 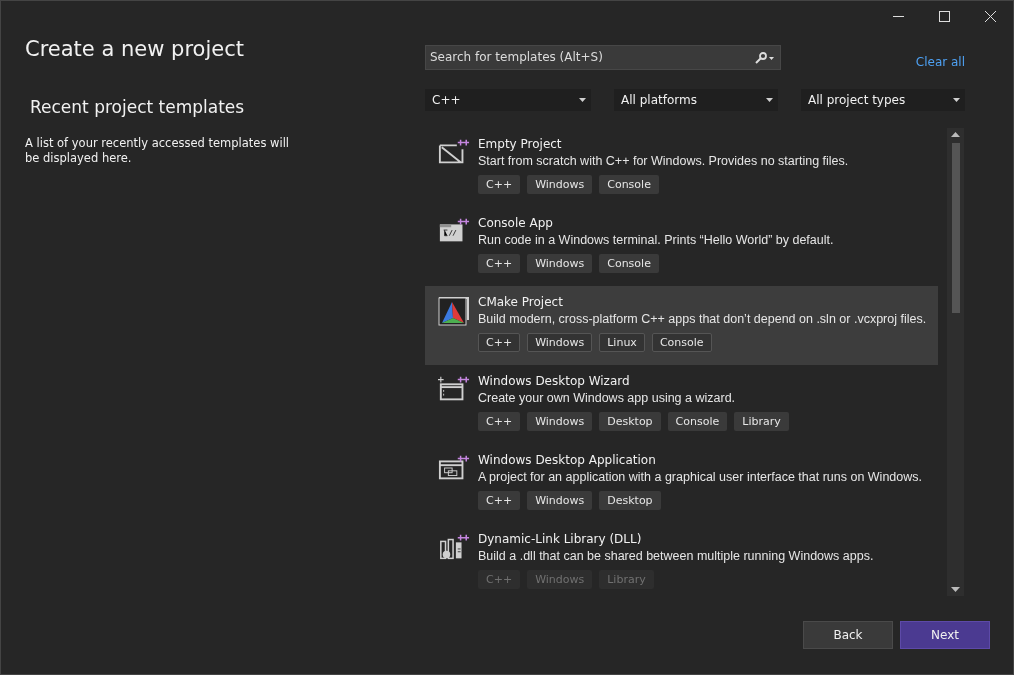 What do you see at coordinates (138, 107) in the screenshot?
I see `section-heading: Recent project templates` at bounding box center [138, 107].